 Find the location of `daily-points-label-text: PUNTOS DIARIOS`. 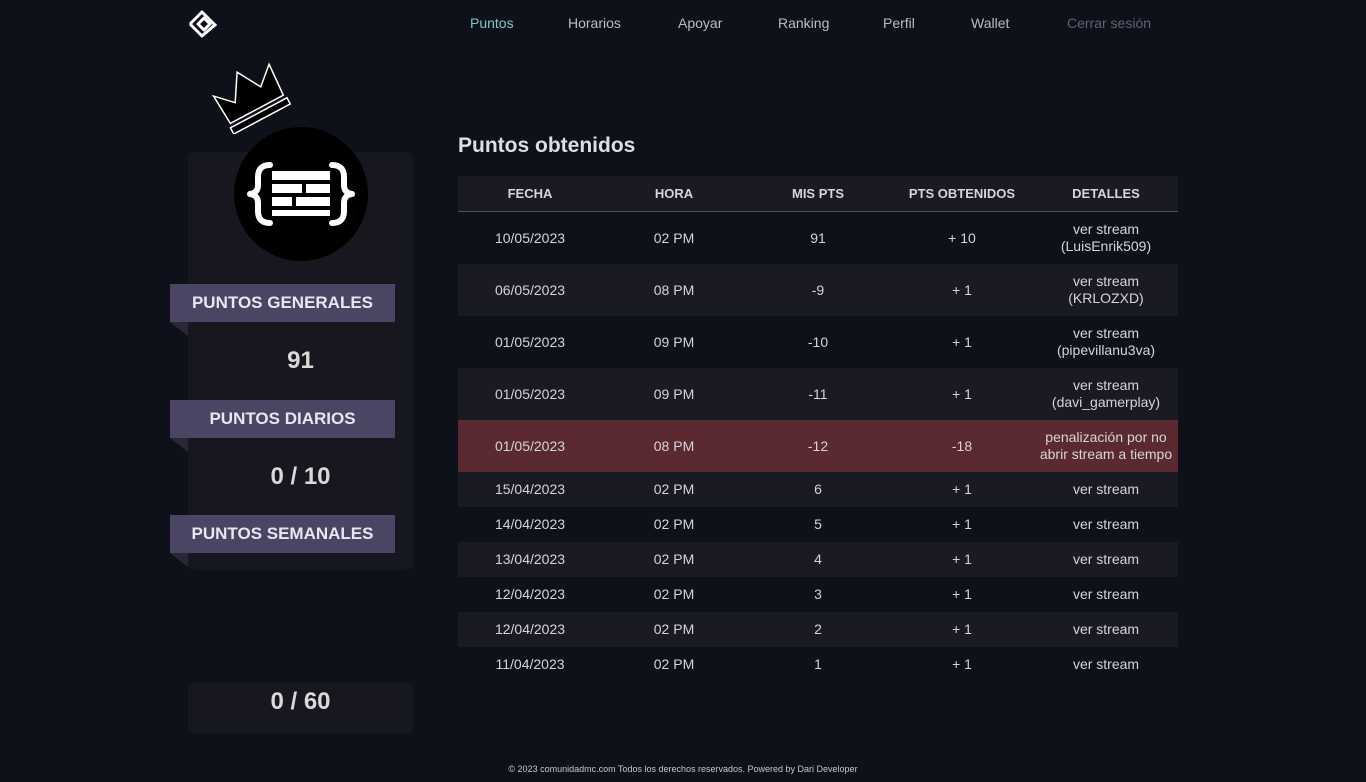

daily-points-label-text: PUNTOS DIARIOS is located at coordinates (282, 418).